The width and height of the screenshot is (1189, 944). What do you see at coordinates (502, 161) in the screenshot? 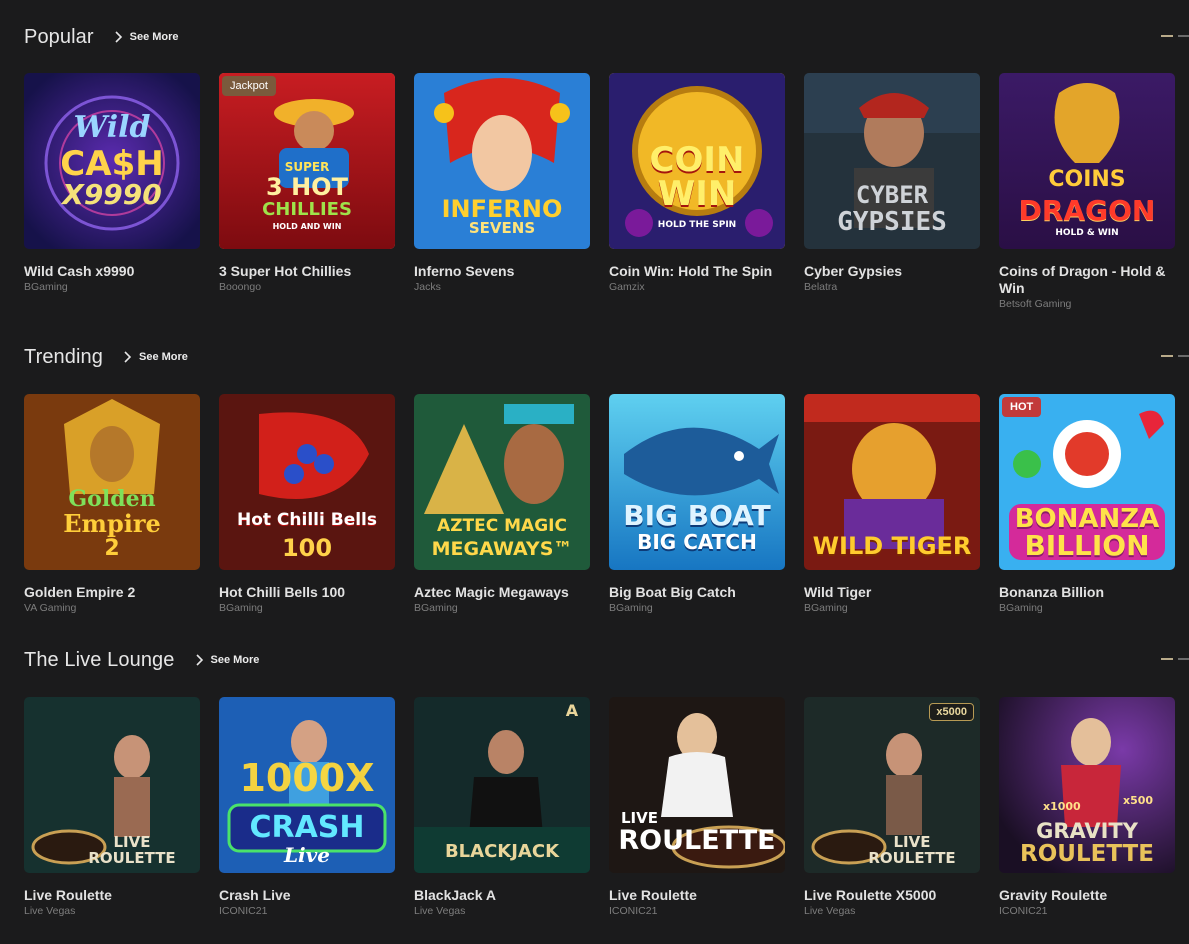
I see `game-thumbnail: INFERNO SEVENS` at bounding box center [502, 161].